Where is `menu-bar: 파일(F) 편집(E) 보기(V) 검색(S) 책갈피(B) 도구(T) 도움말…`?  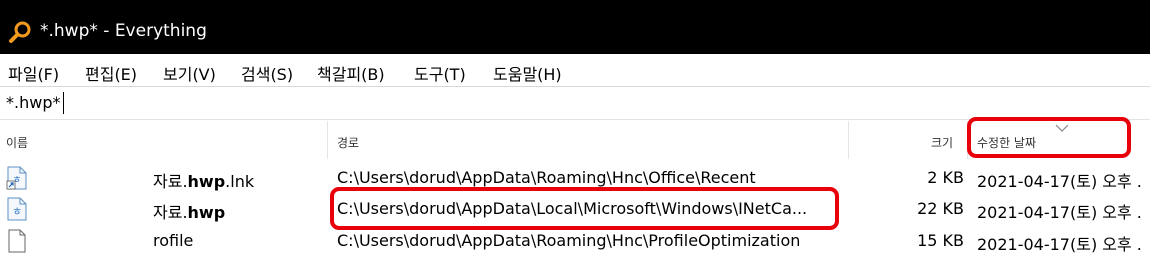
menu-bar: 파일(F) 편집(E) 보기(V) 검색(S) 책갈피(B) 도구(T) 도움말… is located at coordinates (575, 70).